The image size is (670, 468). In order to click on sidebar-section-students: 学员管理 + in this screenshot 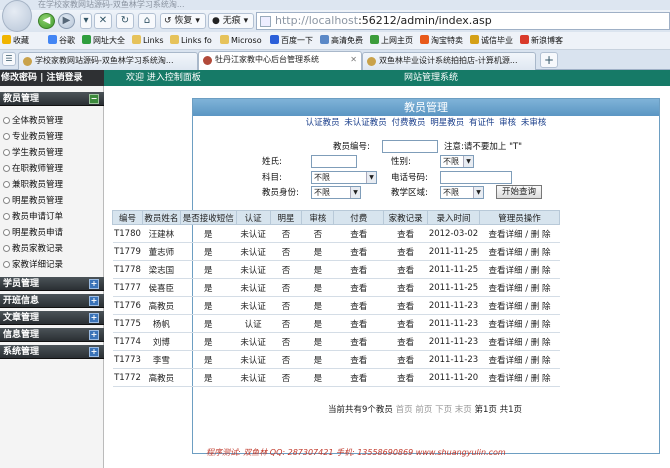, I will do `click(52, 284)`.